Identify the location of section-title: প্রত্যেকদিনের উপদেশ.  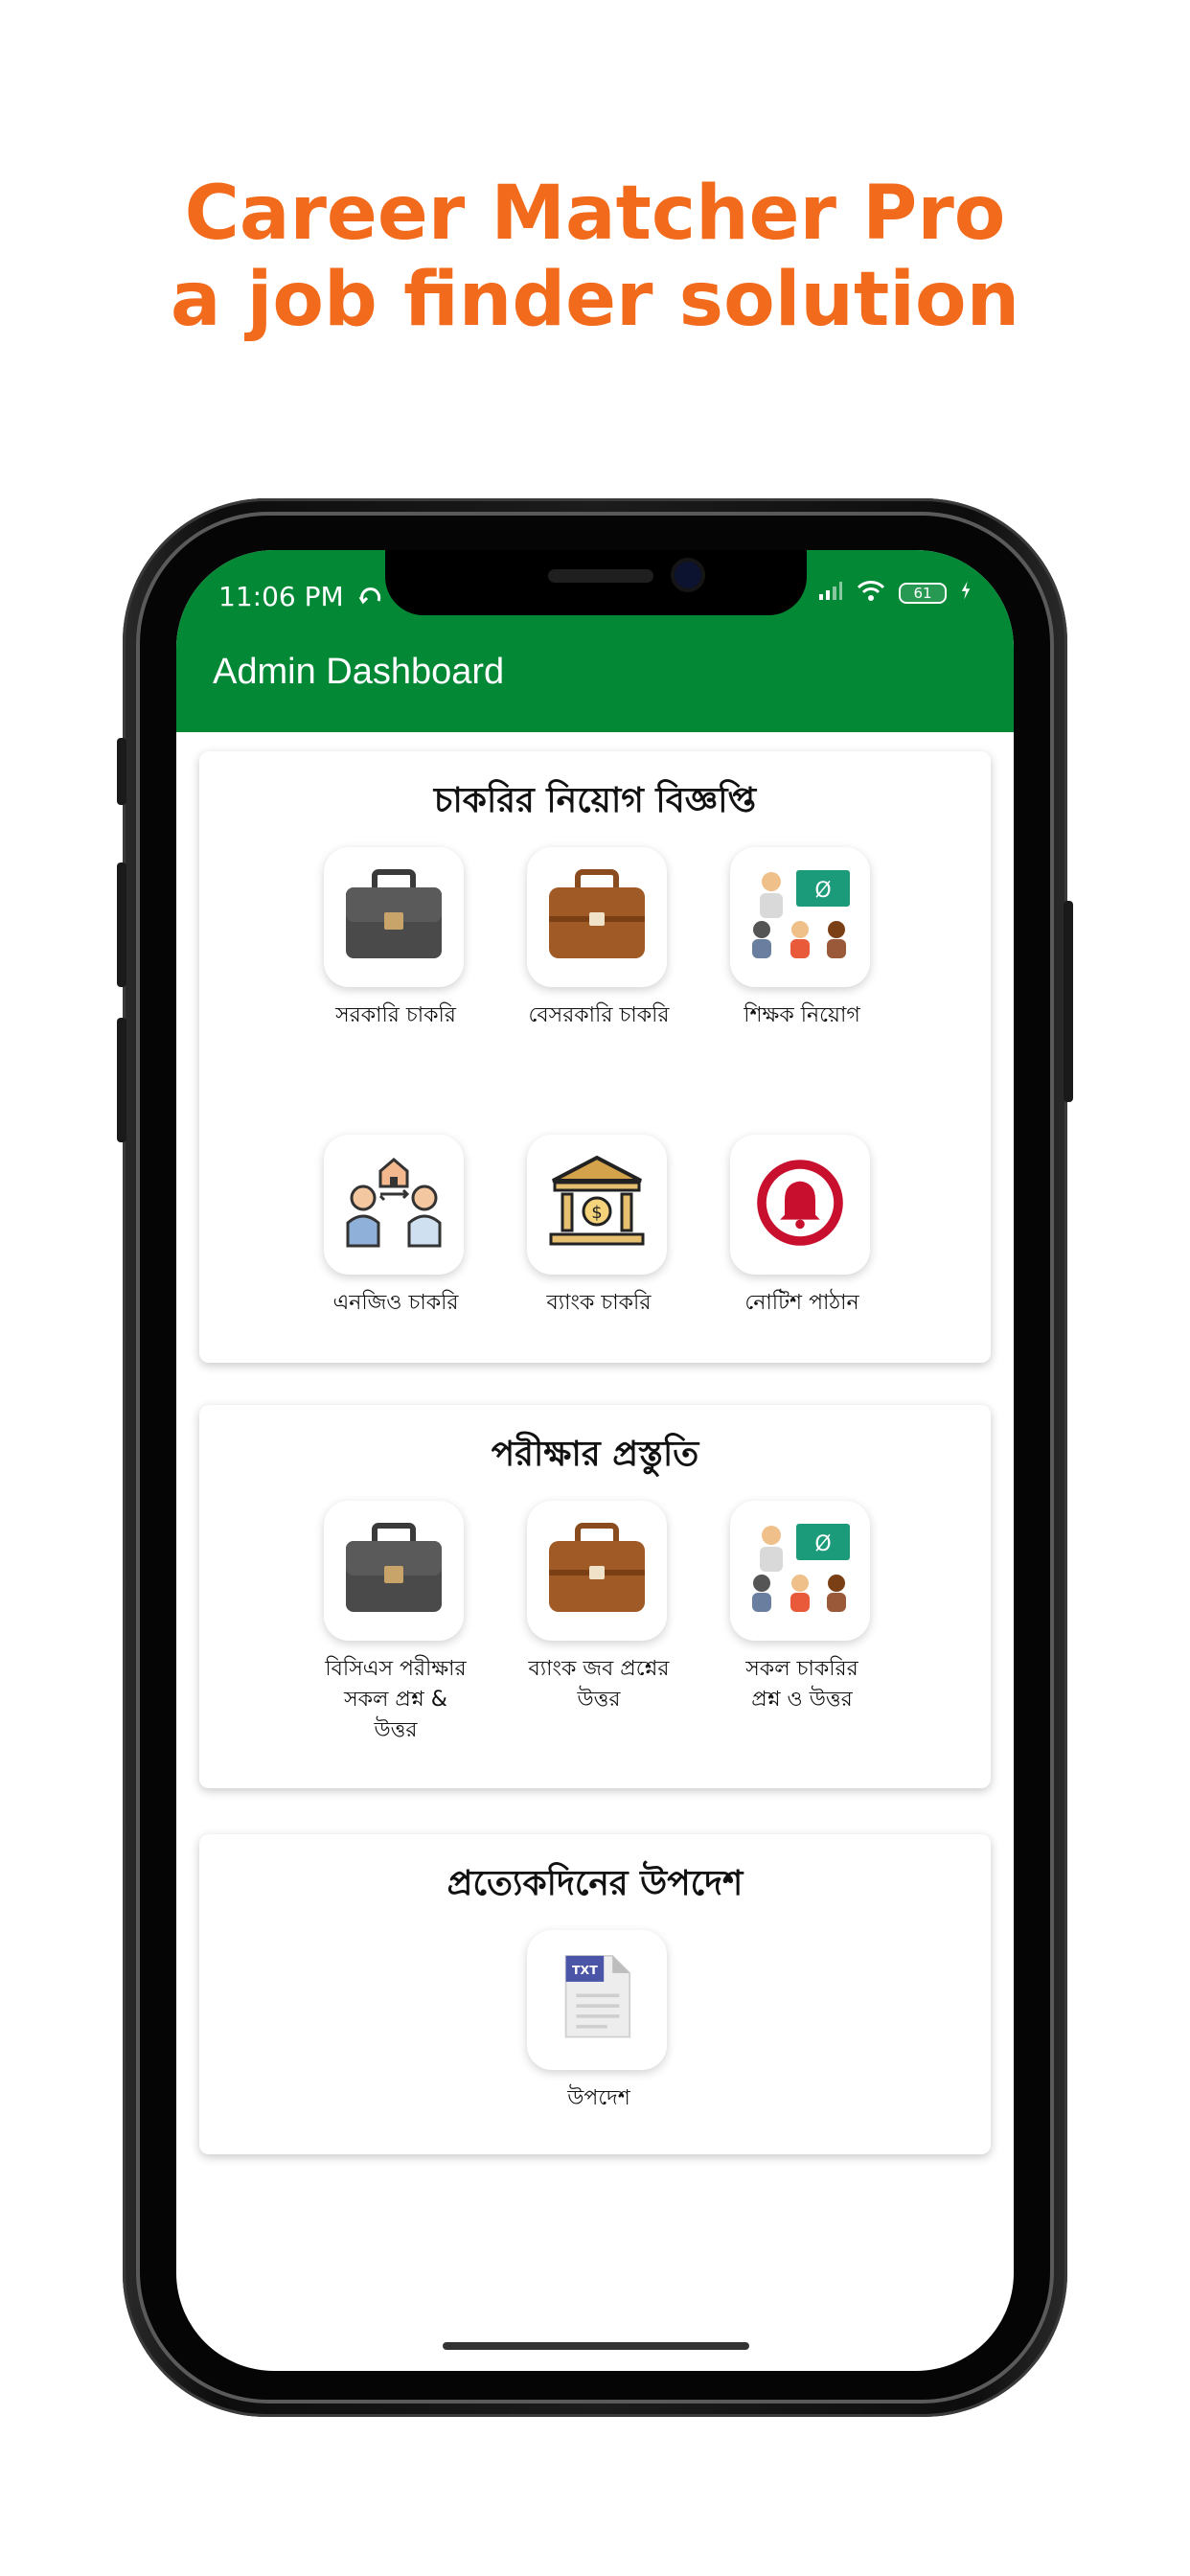
(595, 1883).